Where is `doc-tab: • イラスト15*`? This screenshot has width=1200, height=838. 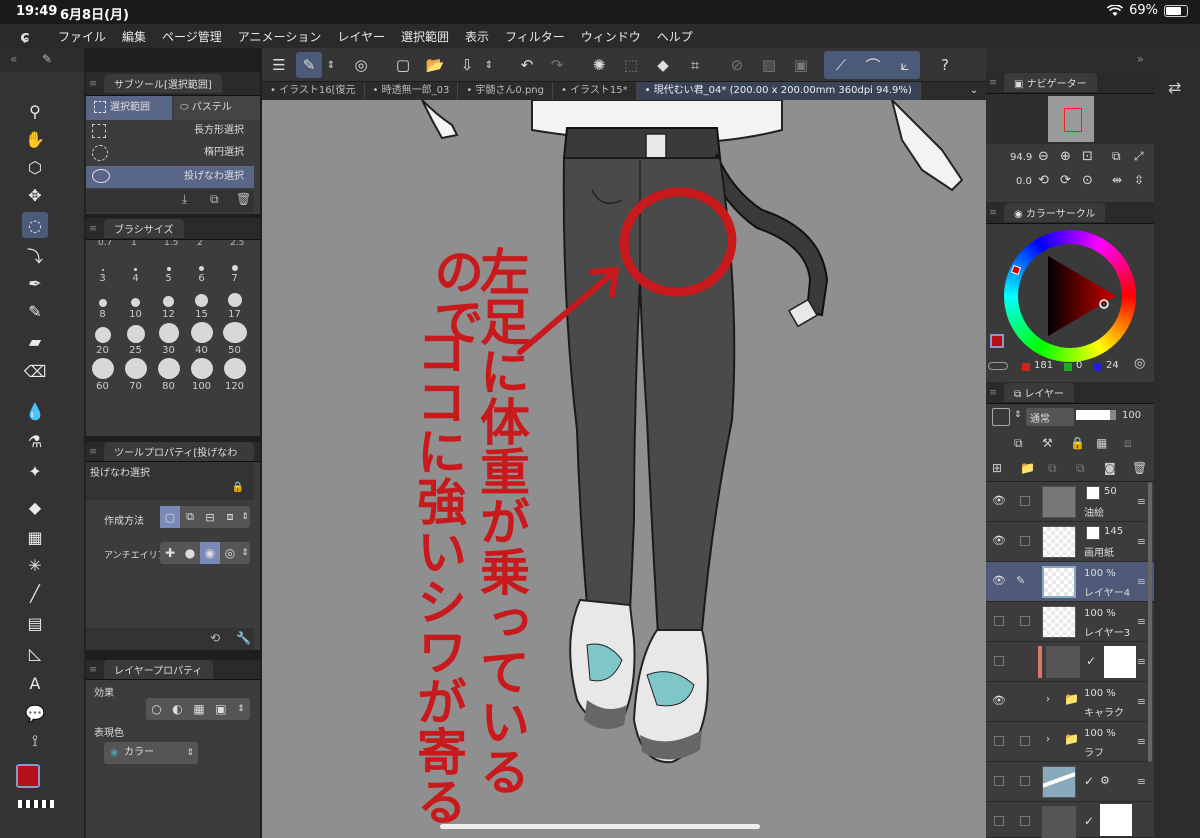 doc-tab: • イラスト15* is located at coordinates (595, 91).